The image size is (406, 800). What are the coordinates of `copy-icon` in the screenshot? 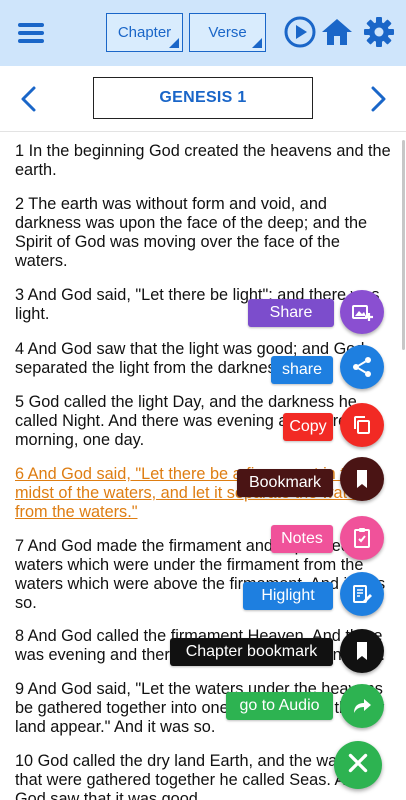 It's located at (362, 425).